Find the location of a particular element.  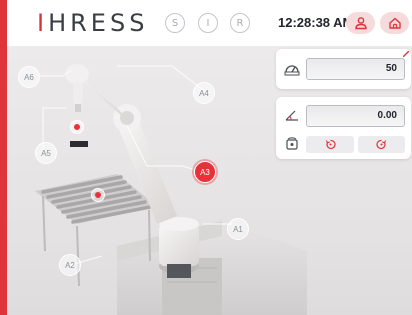

home-button is located at coordinates (394, 23).